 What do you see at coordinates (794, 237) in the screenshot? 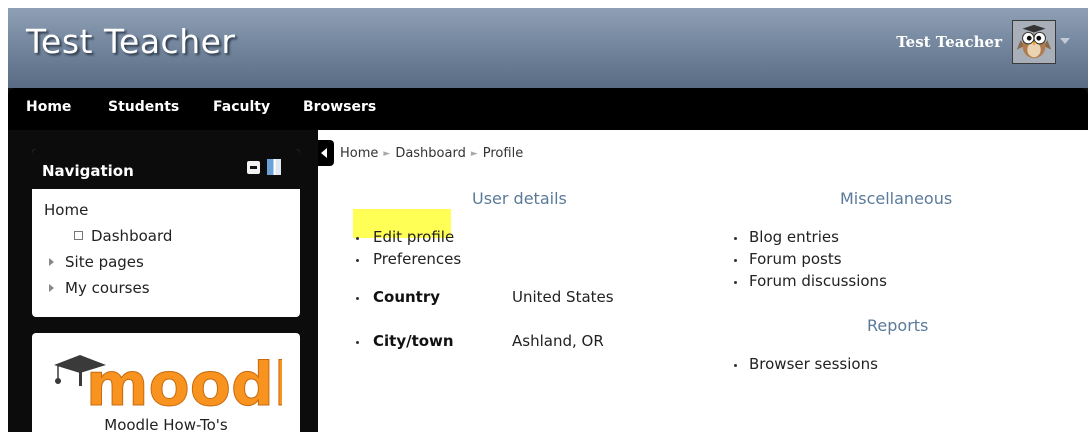
I see `blog-entries-link: Blog entries` at bounding box center [794, 237].